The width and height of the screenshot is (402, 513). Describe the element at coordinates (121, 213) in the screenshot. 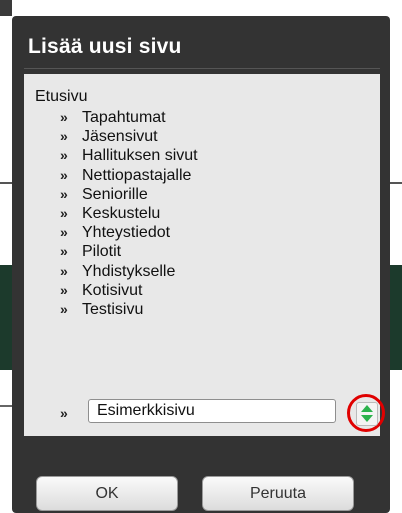

I see `tree-item-label: Keskustelu` at that location.